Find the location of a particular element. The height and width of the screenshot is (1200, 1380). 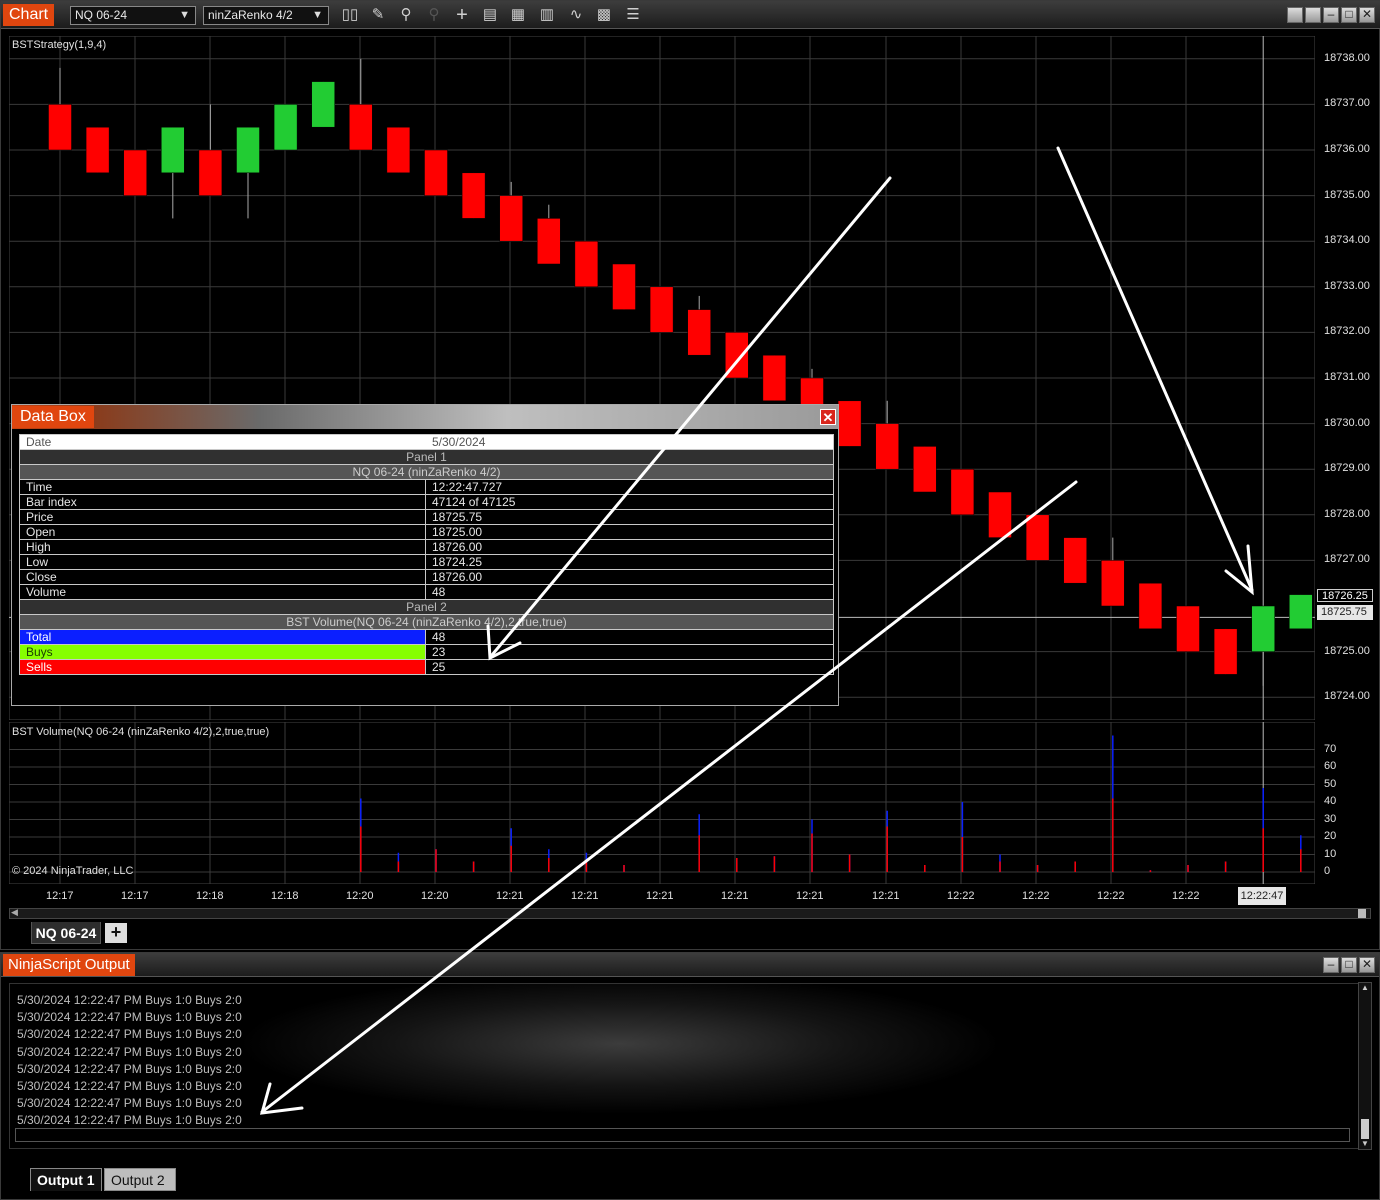

date-label: Date is located at coordinates (39, 442).